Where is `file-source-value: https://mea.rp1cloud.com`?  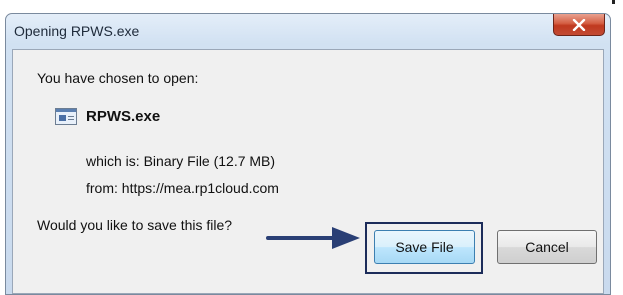
file-source-value: https://mea.rp1cloud.com is located at coordinates (200, 188).